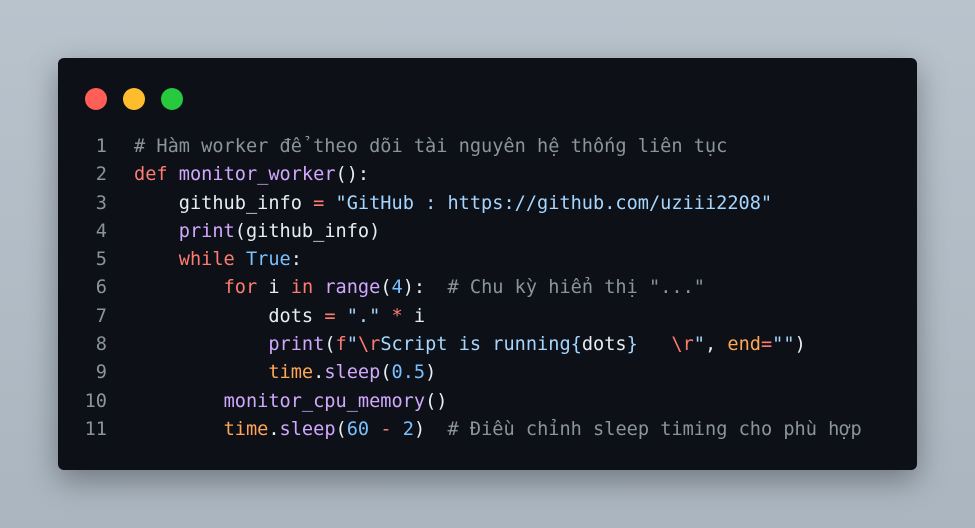 The height and width of the screenshot is (528, 975). I want to click on code-token: ():, so click(352, 175).